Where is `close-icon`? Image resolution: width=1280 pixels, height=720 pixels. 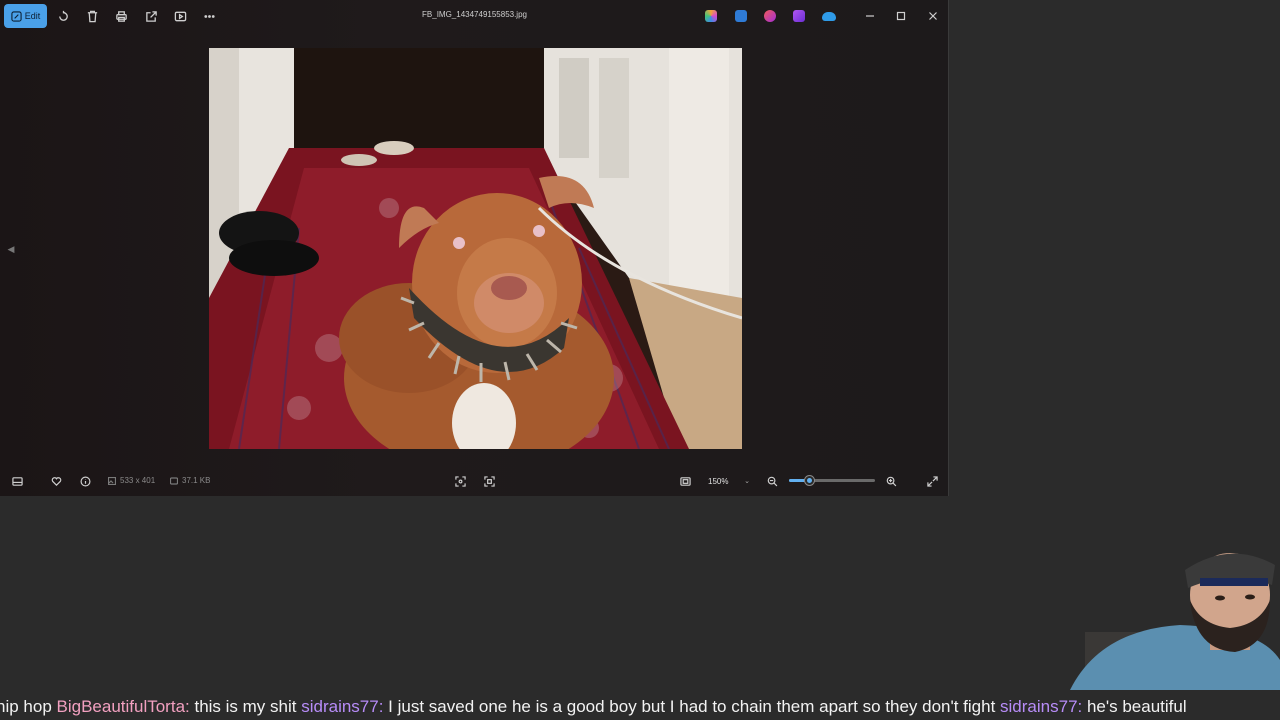
close-icon is located at coordinates (933, 16).